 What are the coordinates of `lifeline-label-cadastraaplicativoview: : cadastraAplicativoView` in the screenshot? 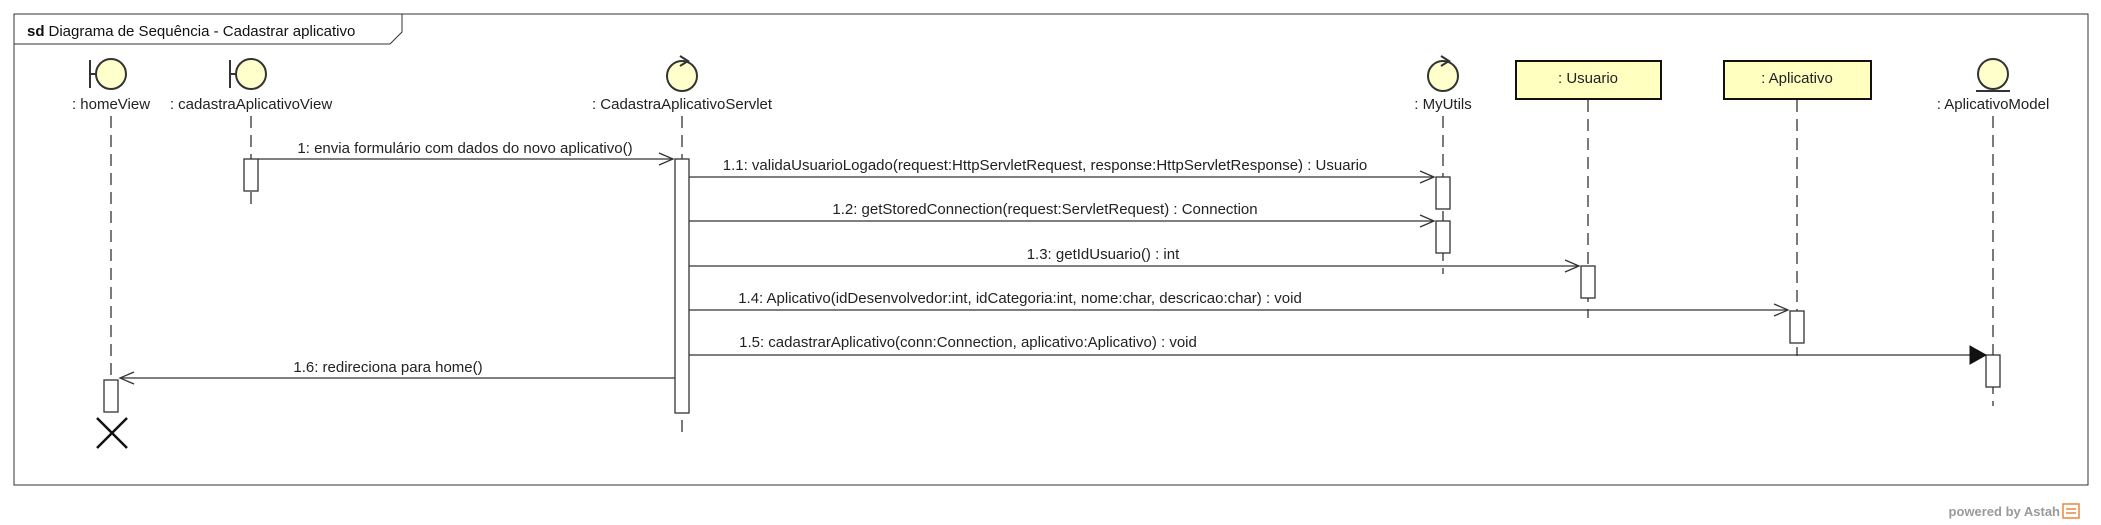 It's located at (251, 104).